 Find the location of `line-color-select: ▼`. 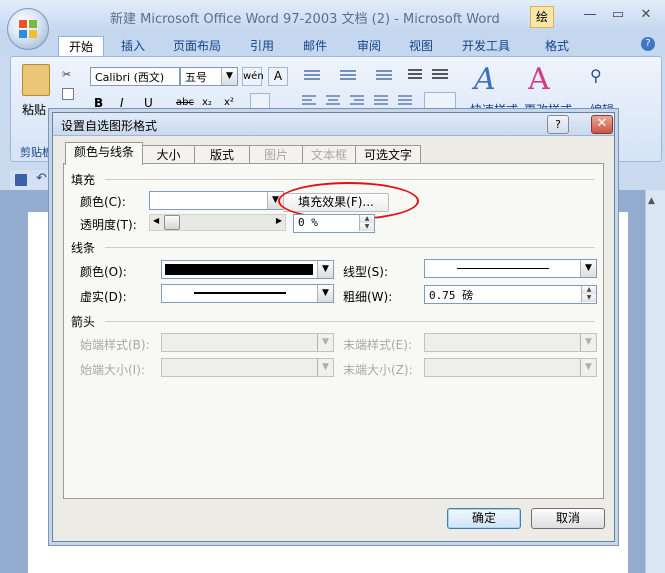

line-color-select: ▼ is located at coordinates (247, 269).